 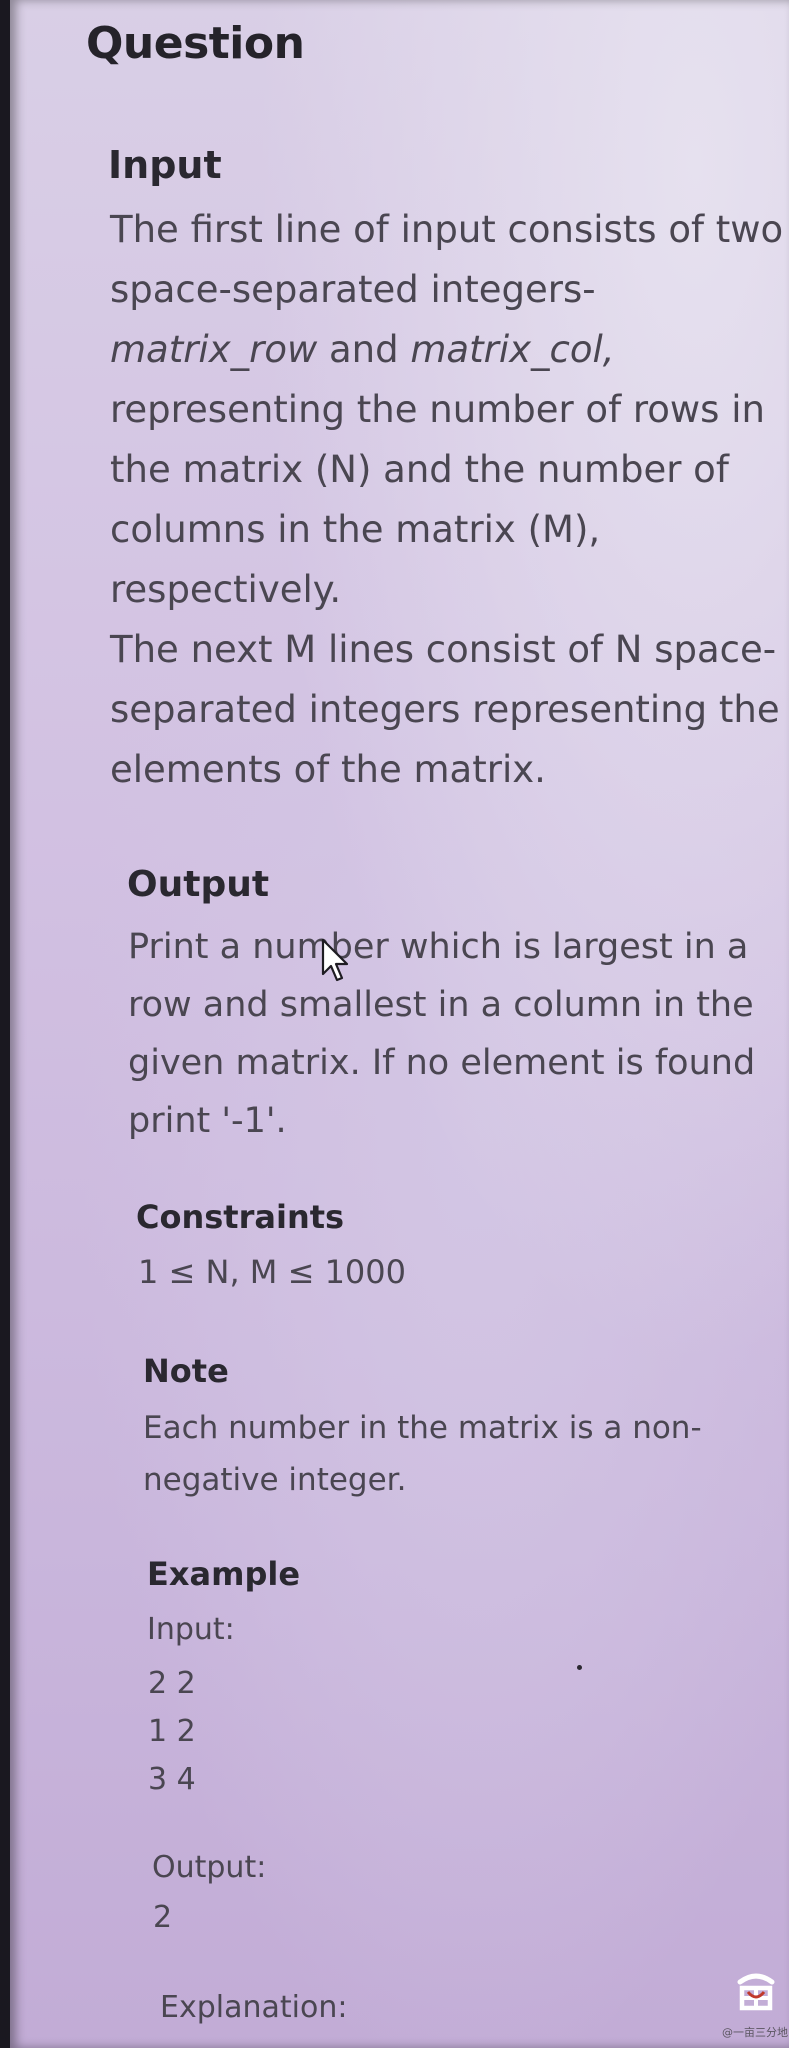 I want to click on example-heading: Example, so click(x=224, y=1574).